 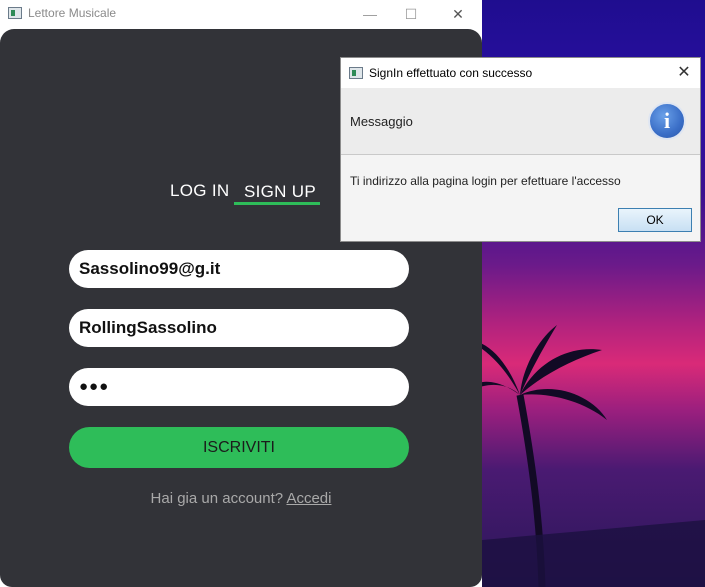 What do you see at coordinates (239, 387) in the screenshot?
I see `password-field: ●●●` at bounding box center [239, 387].